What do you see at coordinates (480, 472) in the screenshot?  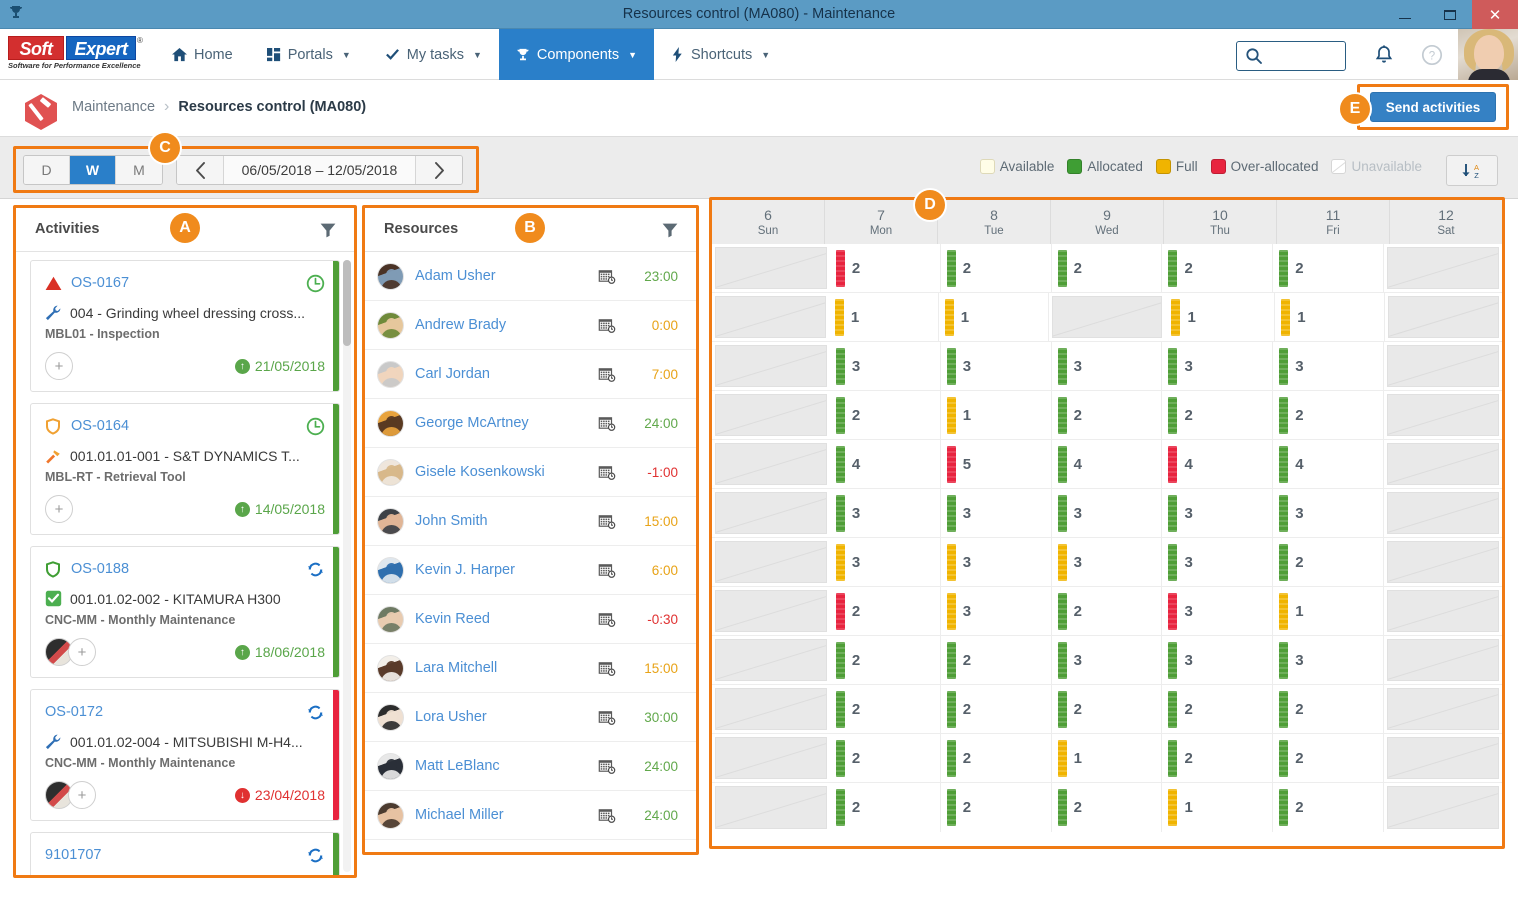 I see `resource-name: Gisele Kosenkowski` at bounding box center [480, 472].